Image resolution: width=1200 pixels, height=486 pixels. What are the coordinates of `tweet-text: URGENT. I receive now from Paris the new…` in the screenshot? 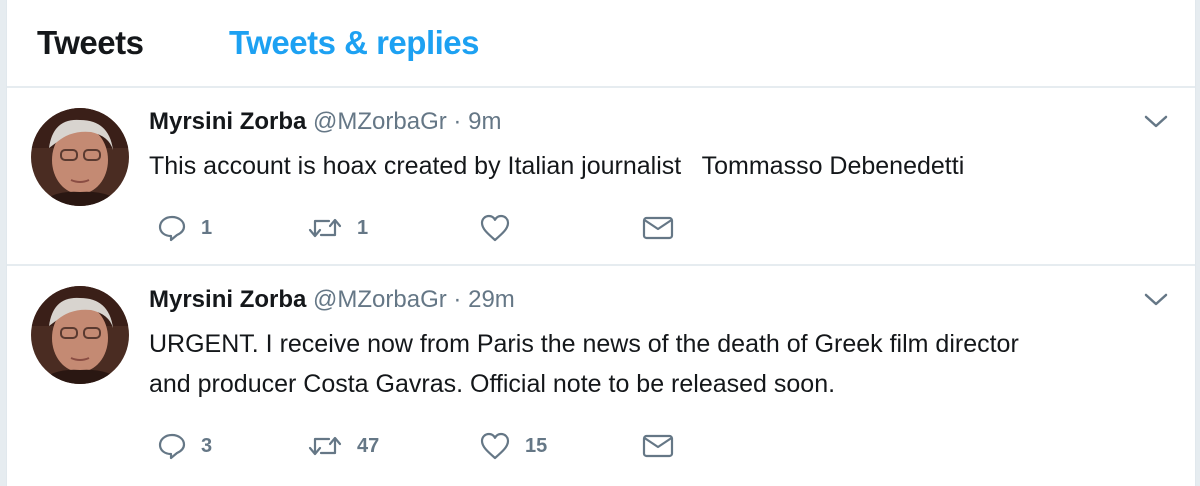 It's located at (649, 364).